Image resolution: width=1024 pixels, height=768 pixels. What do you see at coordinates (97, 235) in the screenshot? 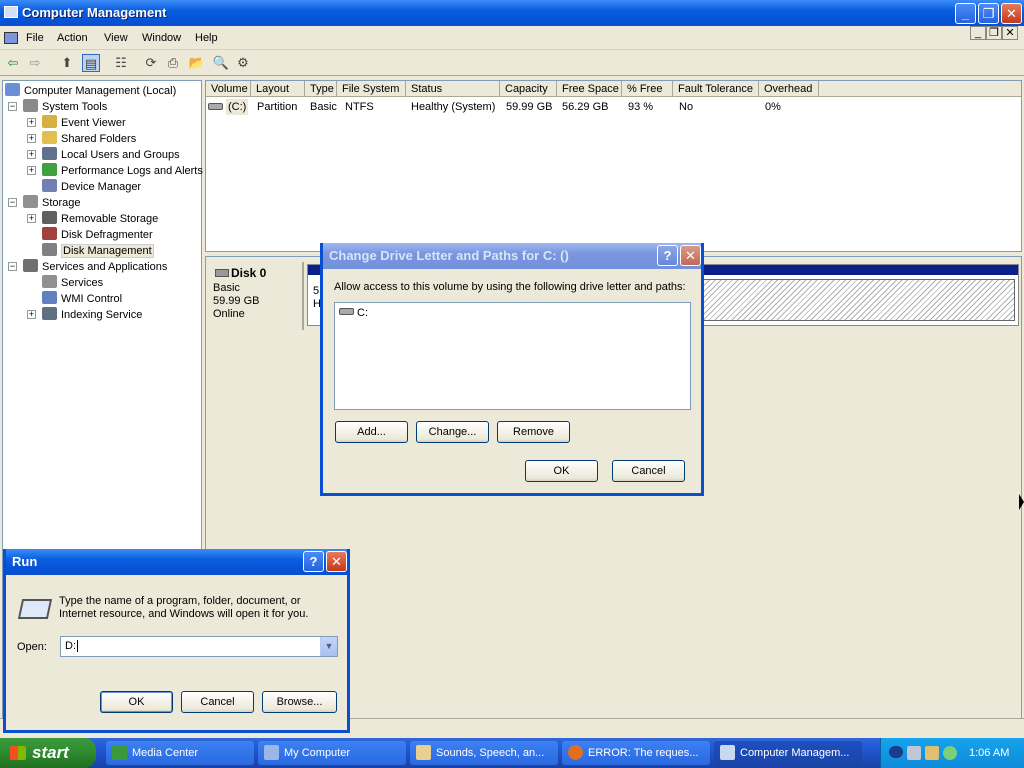
I see `tree-item: Disk Defragmenter` at bounding box center [97, 235].